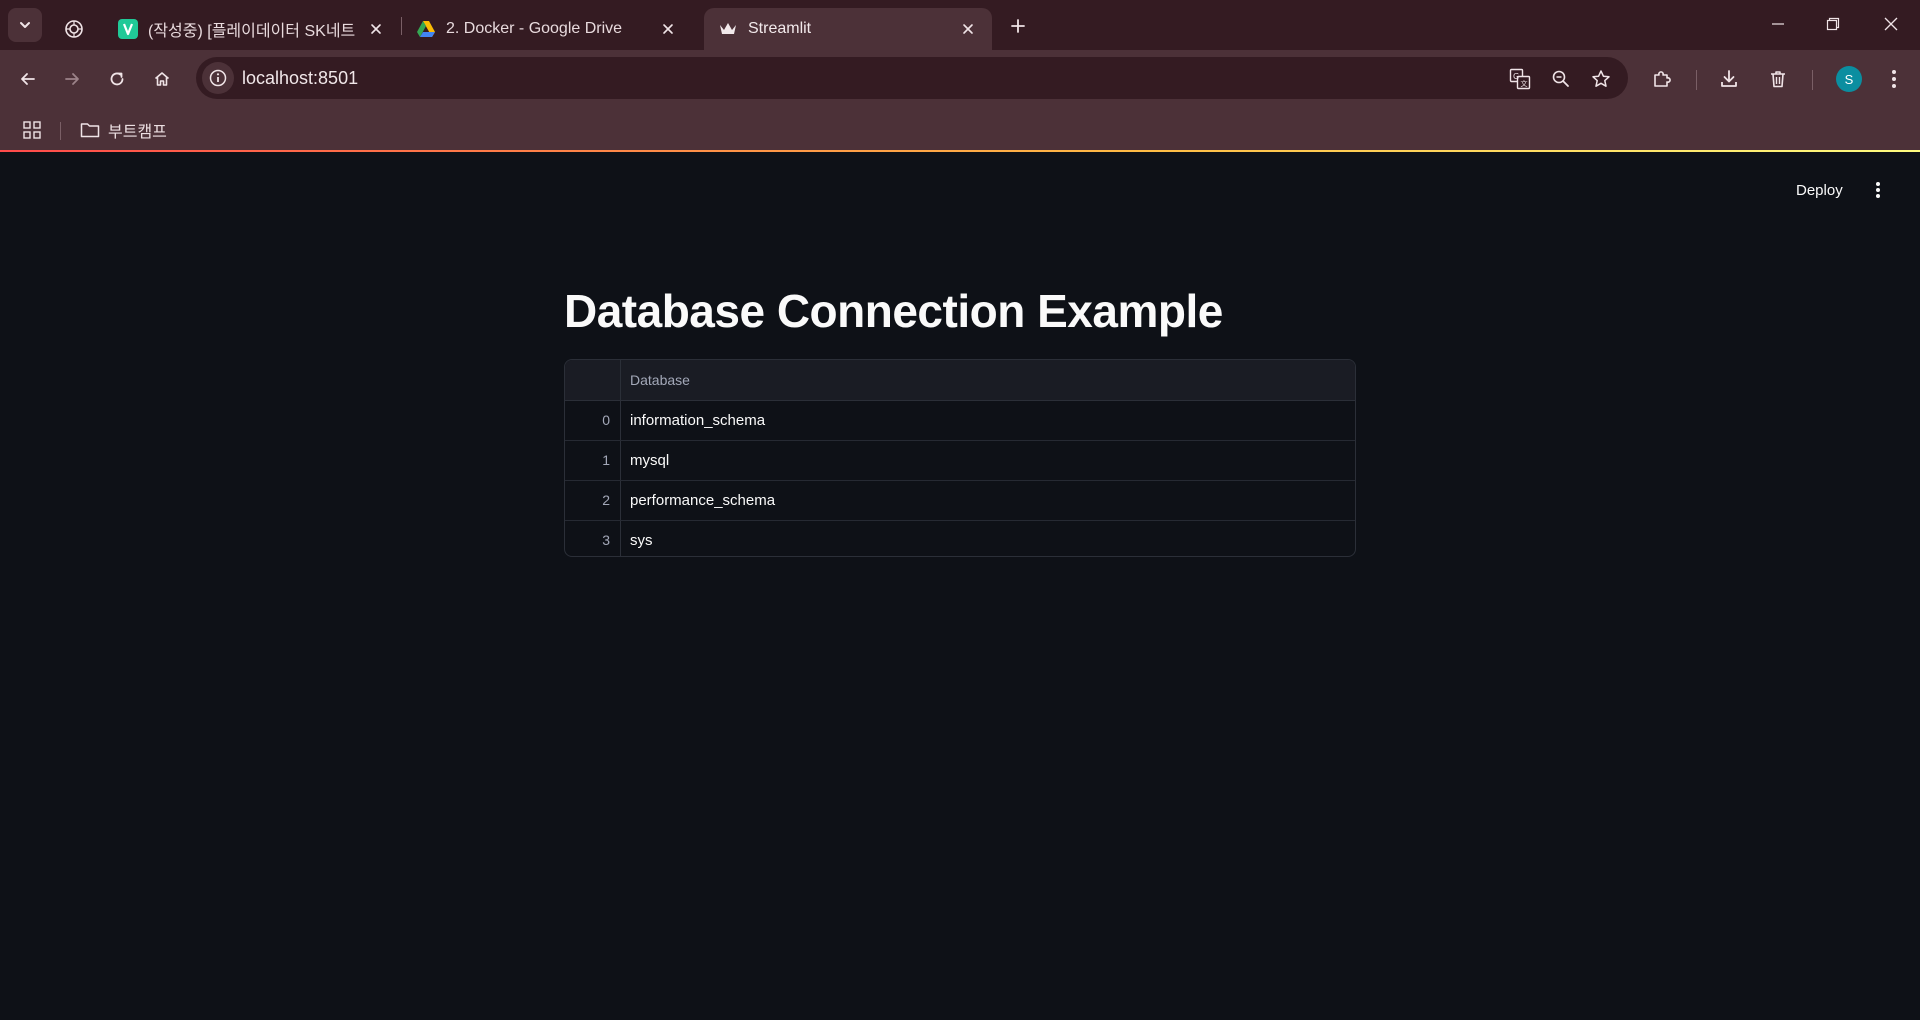 Image resolution: width=1920 pixels, height=1020 pixels. Describe the element at coordinates (1524, 83) in the screenshot. I see `svg-text: 文` at that location.